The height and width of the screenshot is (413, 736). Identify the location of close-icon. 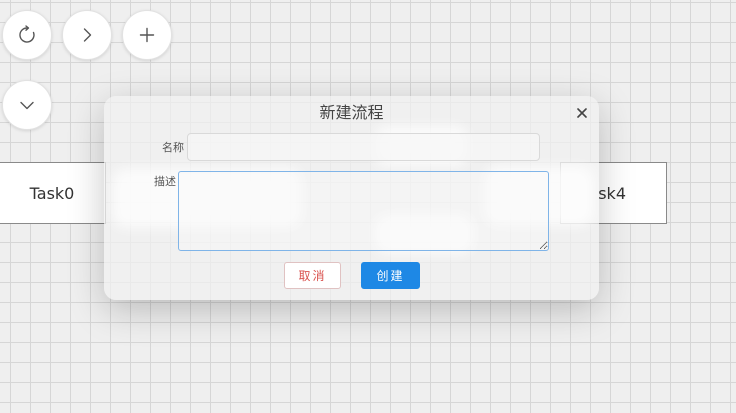
(582, 113).